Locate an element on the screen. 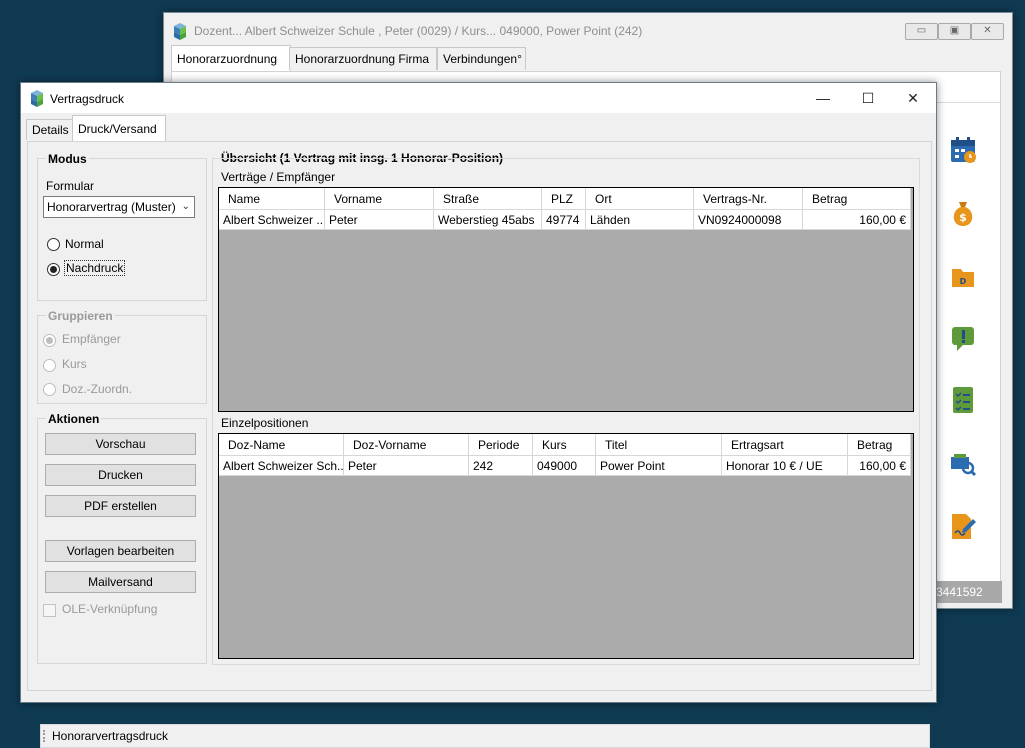 The height and width of the screenshot is (748, 1025). formular-value: Honorarvertrag (Muster) is located at coordinates (111, 207).